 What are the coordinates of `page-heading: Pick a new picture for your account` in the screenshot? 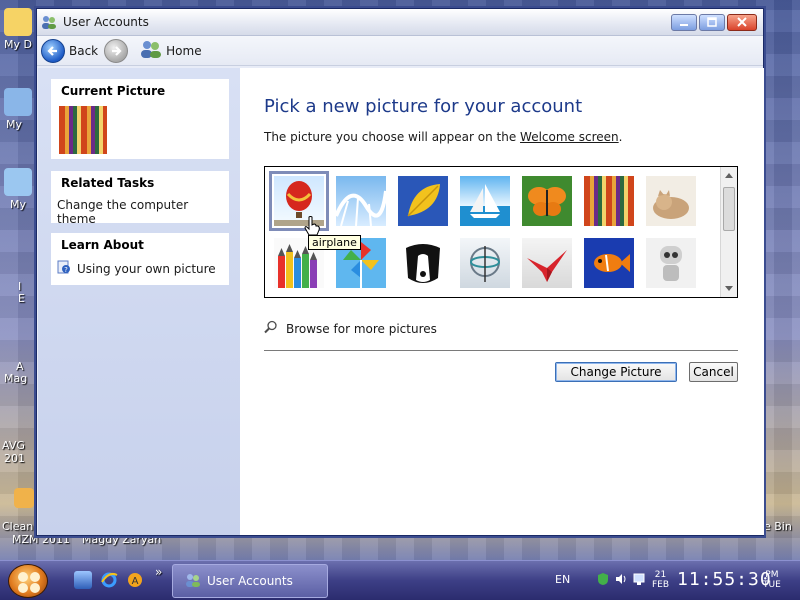 It's located at (423, 106).